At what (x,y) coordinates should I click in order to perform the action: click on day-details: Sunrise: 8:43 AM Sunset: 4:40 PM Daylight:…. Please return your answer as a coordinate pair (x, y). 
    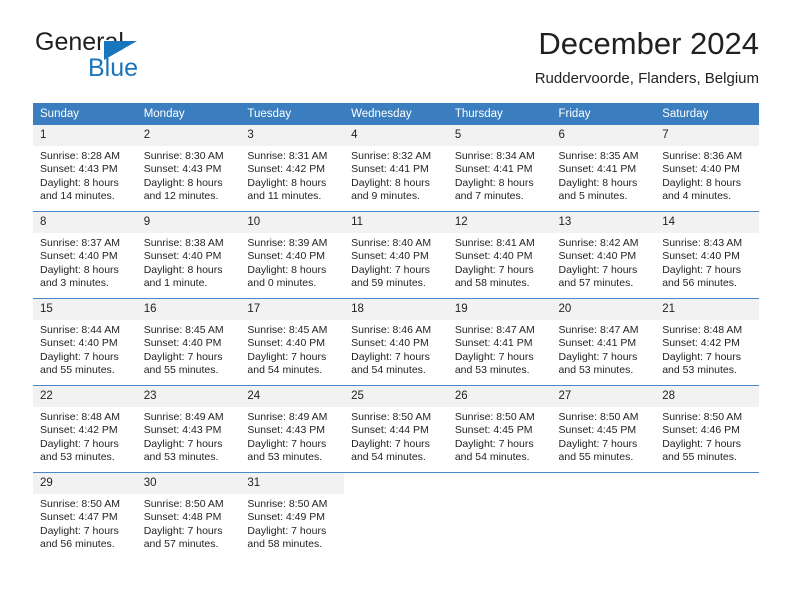
    Looking at the image, I should click on (707, 262).